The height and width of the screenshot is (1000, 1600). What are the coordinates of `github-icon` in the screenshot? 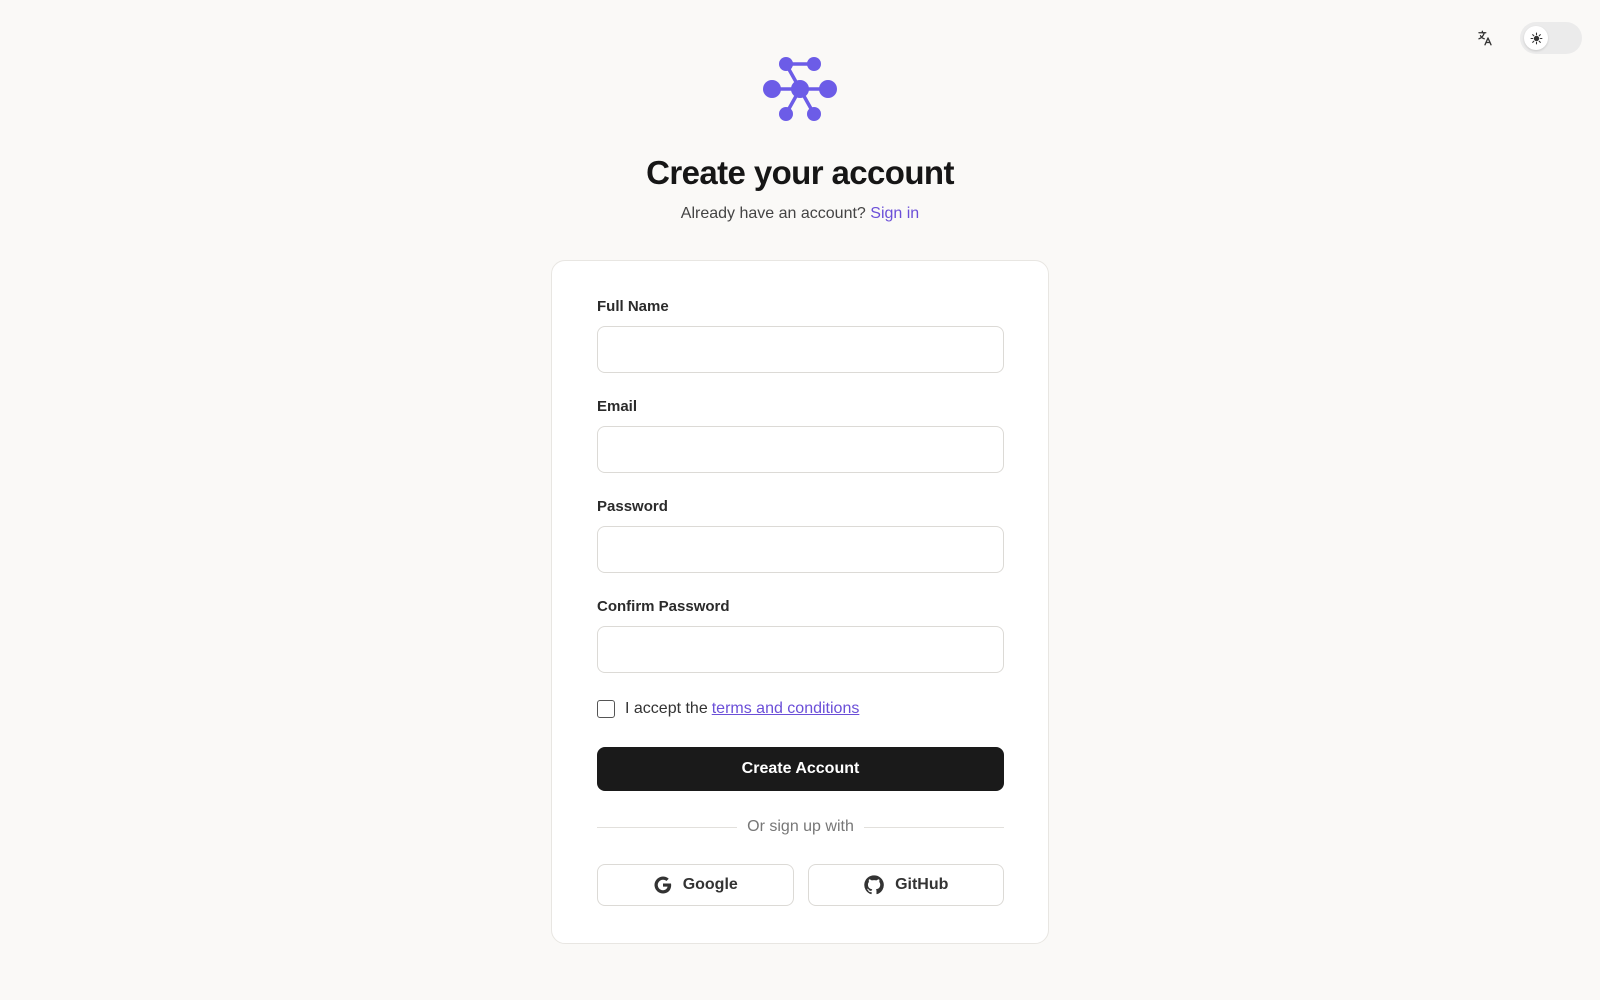 It's located at (874, 885).